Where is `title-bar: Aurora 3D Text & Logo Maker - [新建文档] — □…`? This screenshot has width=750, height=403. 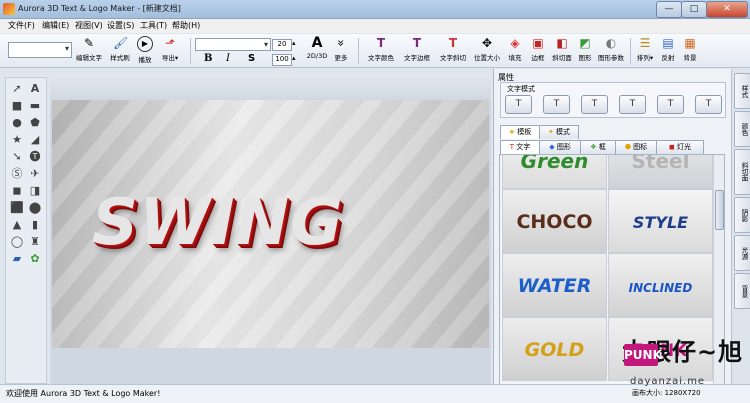
title-bar: Aurora 3D Text & Logo Maker - [新建文档] — □… is located at coordinates (375, 9).